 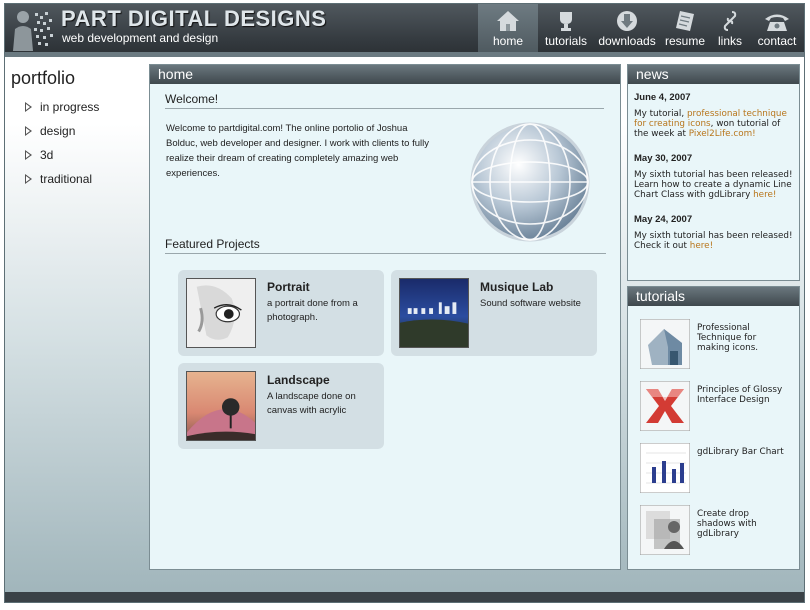 I want to click on welcome-title: Welcome!, so click(x=384, y=100).